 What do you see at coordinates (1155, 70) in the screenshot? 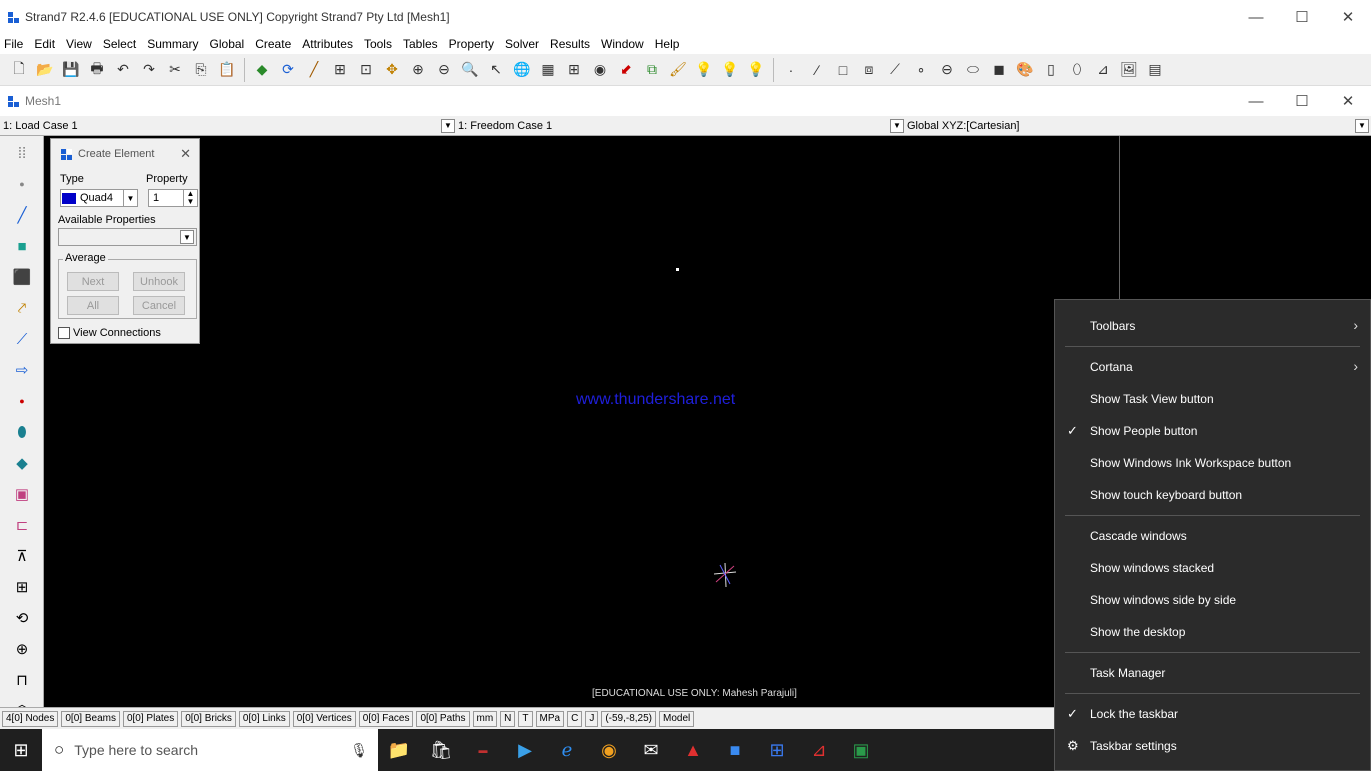
I see `sheet-icon: ▤` at bounding box center [1155, 70].